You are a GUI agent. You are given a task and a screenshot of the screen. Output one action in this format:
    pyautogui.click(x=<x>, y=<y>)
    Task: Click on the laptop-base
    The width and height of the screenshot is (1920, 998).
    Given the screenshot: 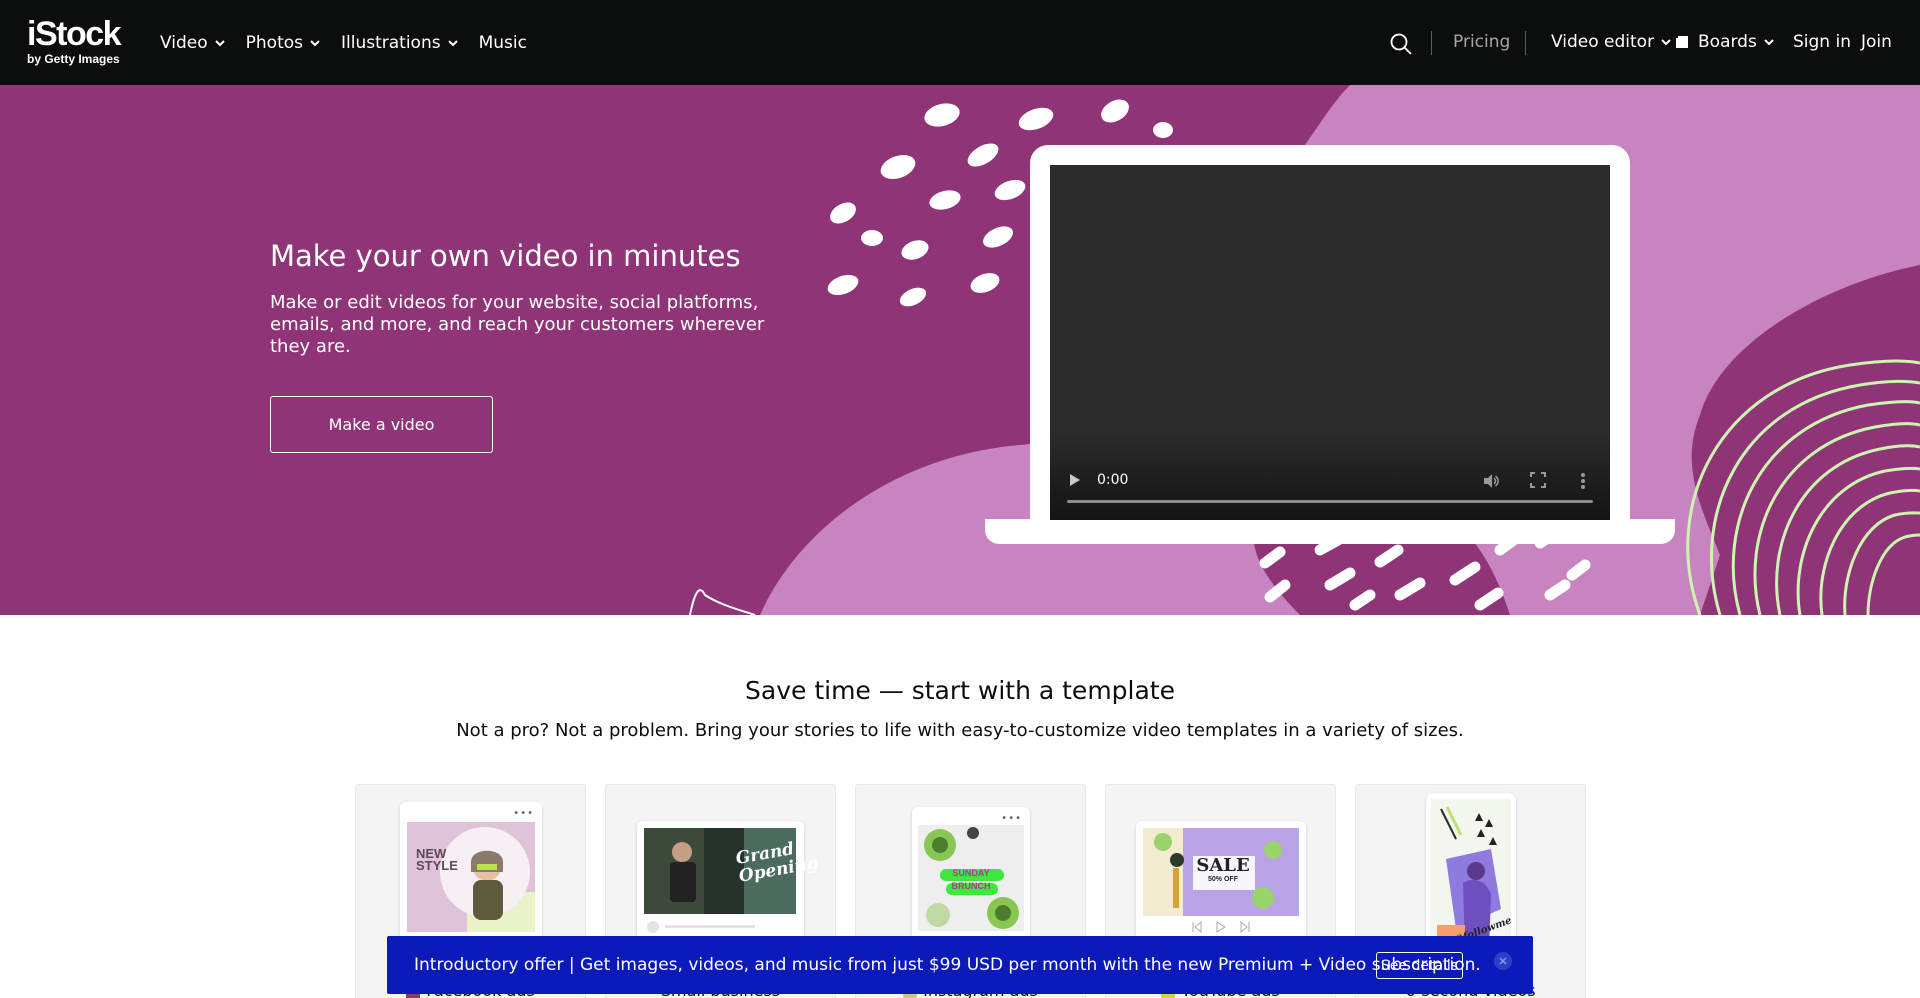 What is the action you would take?
    pyautogui.click(x=1330, y=531)
    